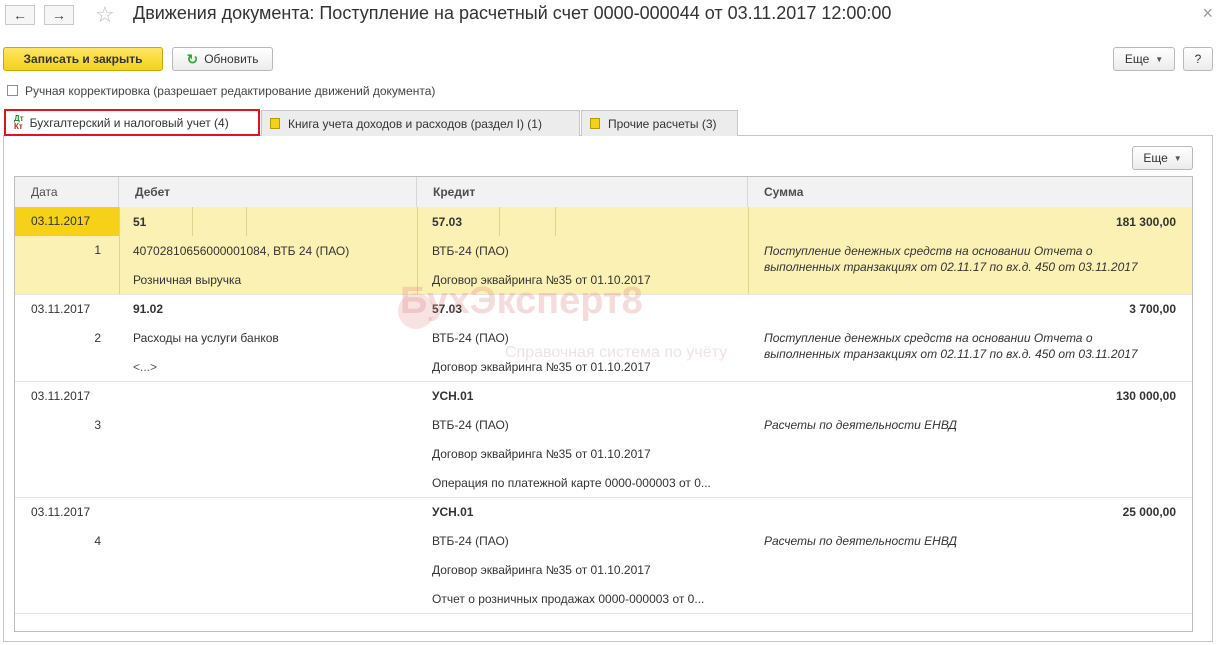 This screenshot has height=645, width=1221. What do you see at coordinates (582, 192) in the screenshot?
I see `column-header-credit: Кредит` at bounding box center [582, 192].